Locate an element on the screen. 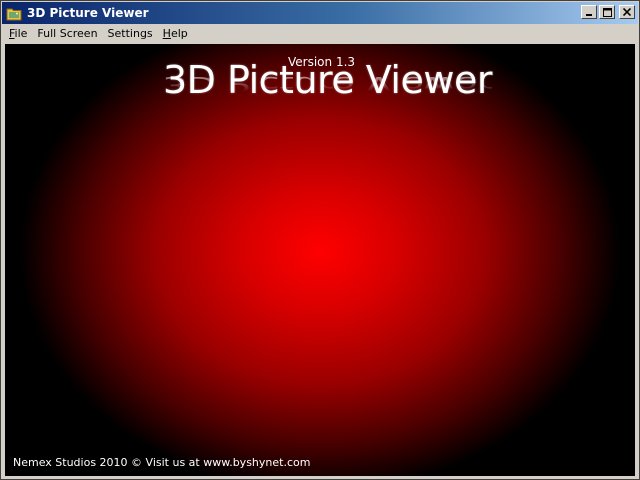 This screenshot has width=640, height=480. close-icon is located at coordinates (627, 12).